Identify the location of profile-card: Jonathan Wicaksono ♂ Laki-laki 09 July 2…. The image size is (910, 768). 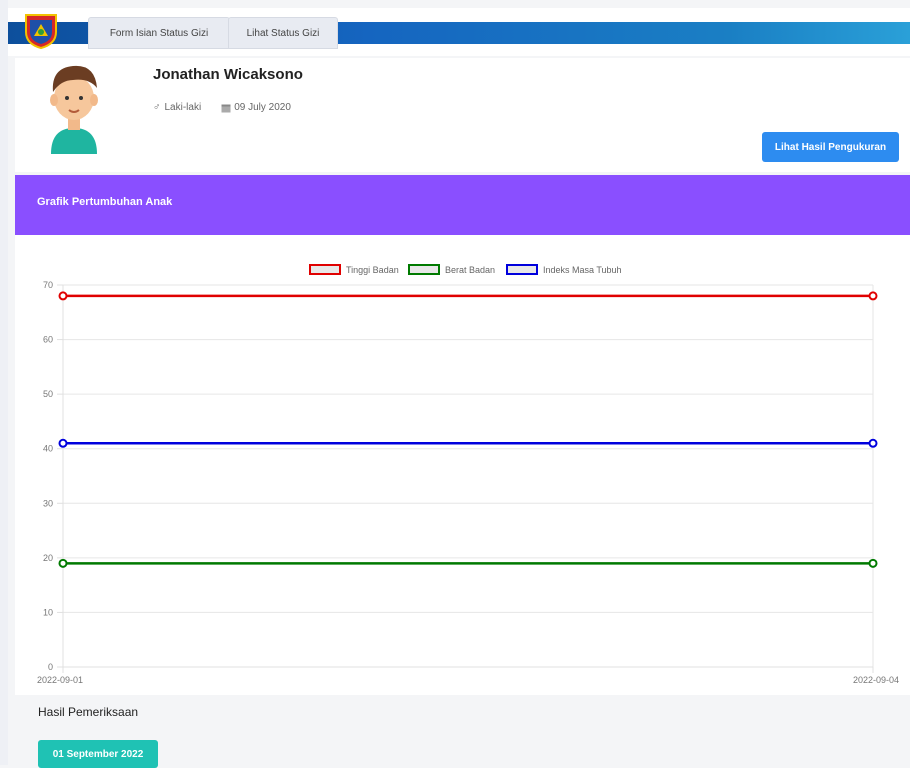
(462, 115).